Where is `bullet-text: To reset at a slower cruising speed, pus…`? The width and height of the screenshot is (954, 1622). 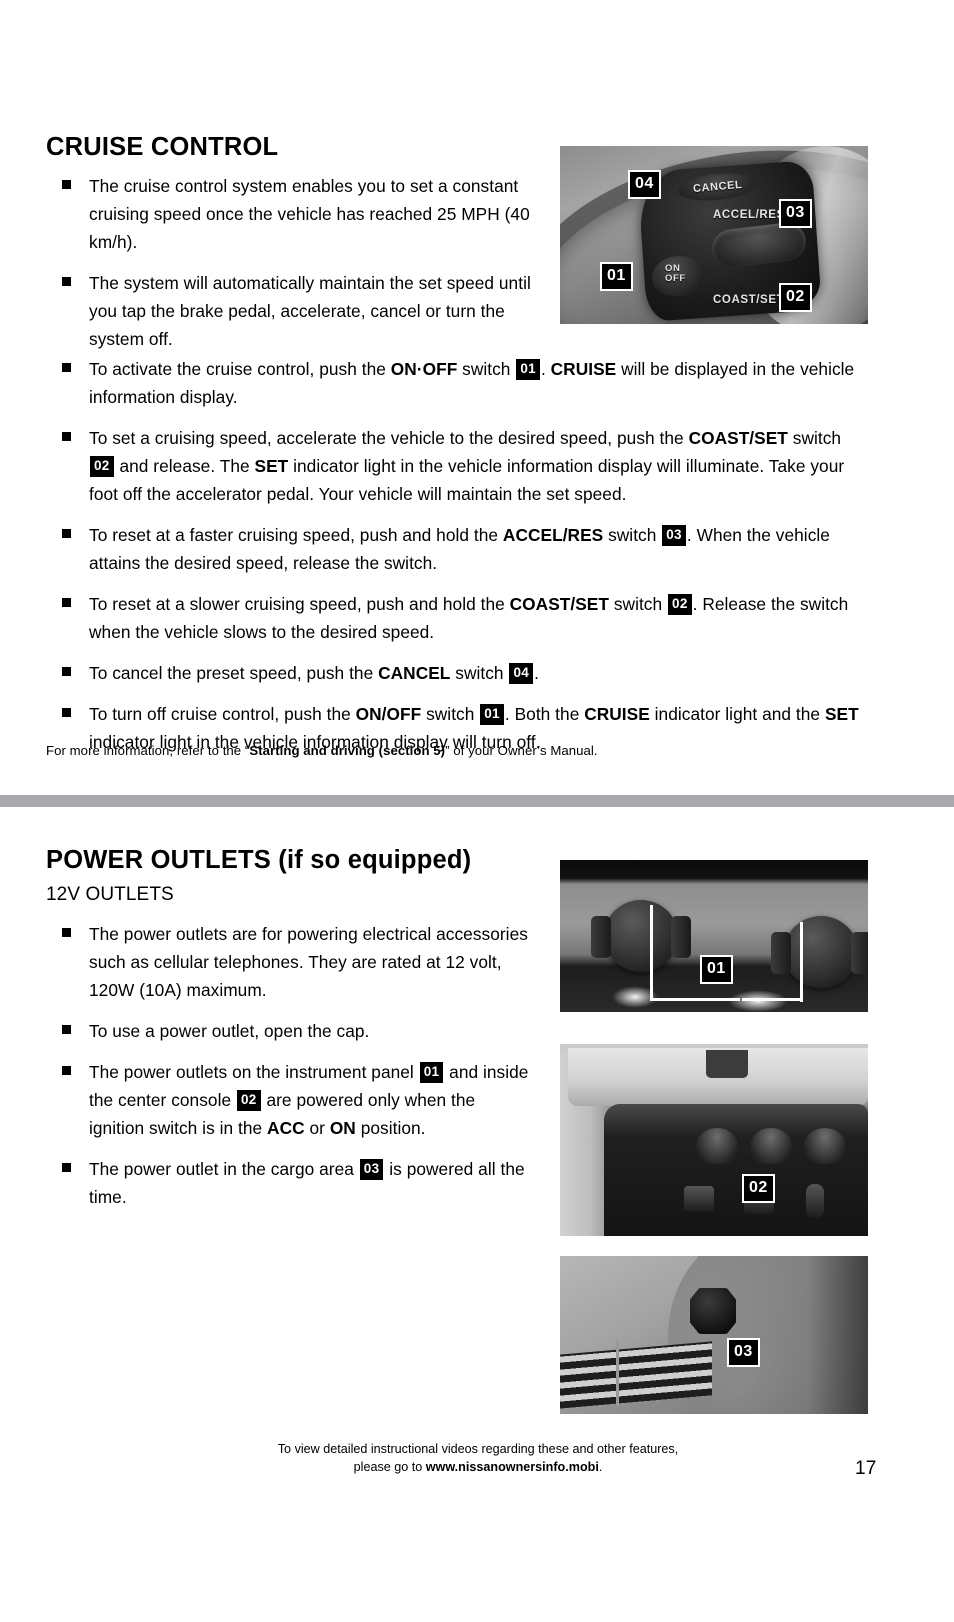 bullet-text: To reset at a slower cruising speed, pus… is located at coordinates (469, 618).